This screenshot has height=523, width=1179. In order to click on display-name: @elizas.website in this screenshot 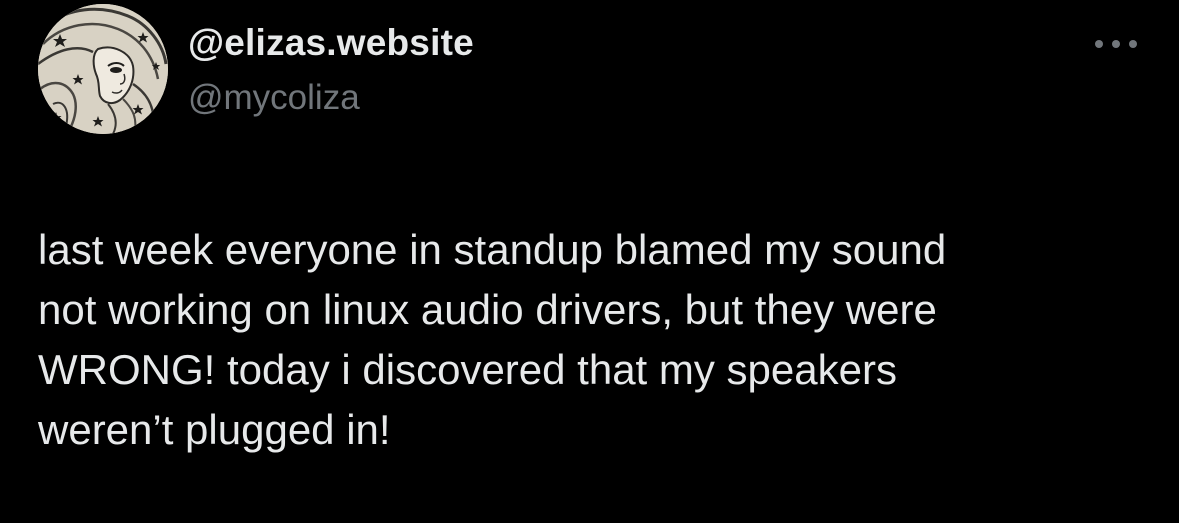, I will do `click(331, 43)`.